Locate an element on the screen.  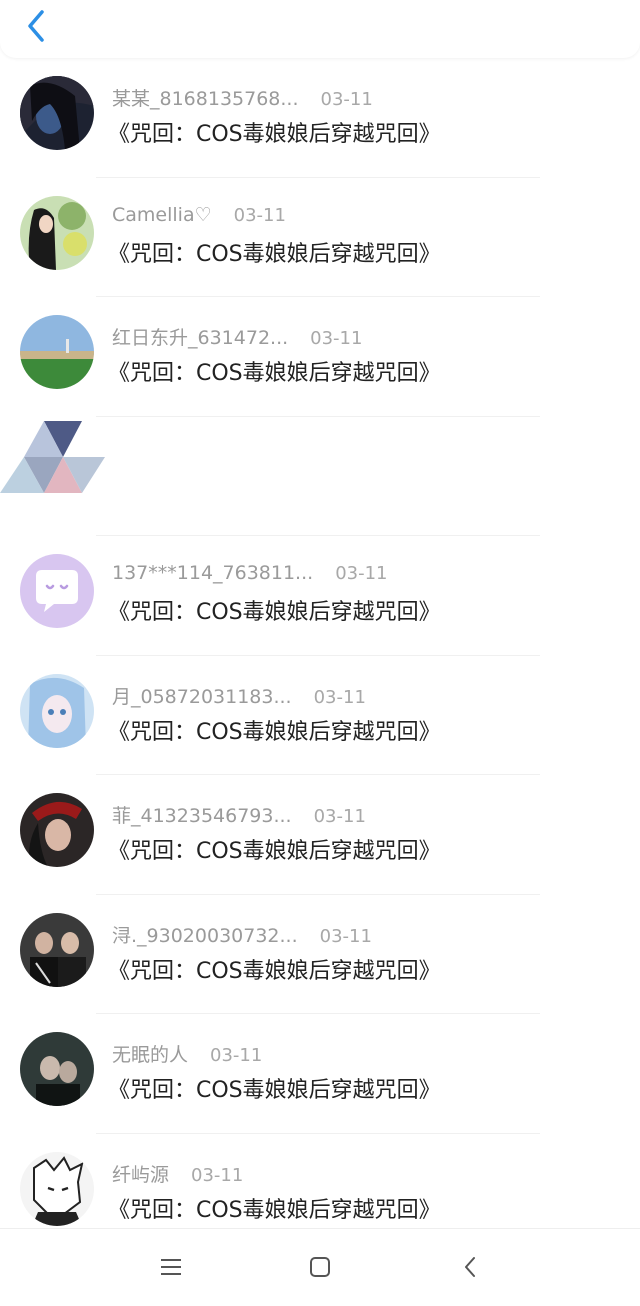
menu-button is located at coordinates (171, 1267).